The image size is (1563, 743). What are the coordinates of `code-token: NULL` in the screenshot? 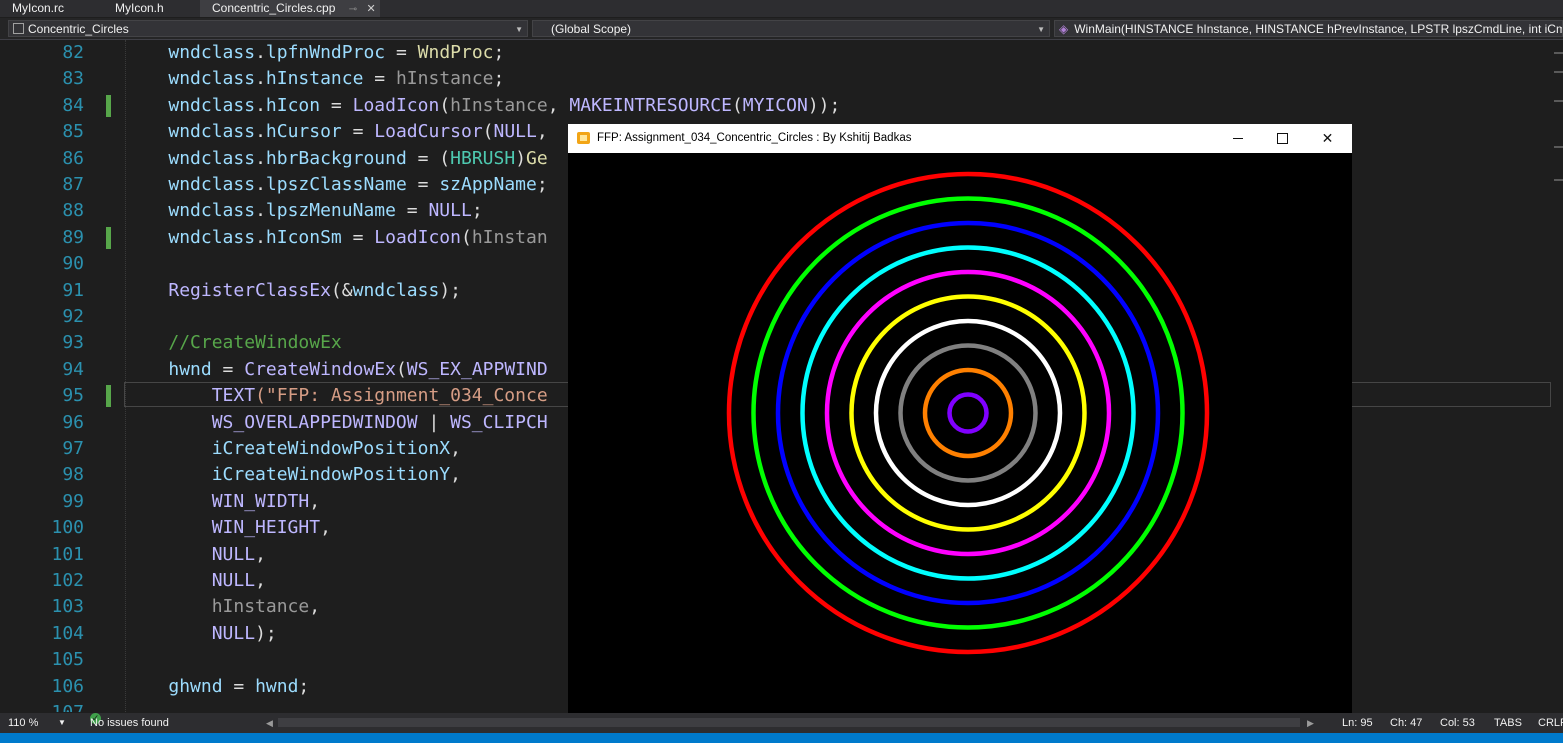 It's located at (233, 633).